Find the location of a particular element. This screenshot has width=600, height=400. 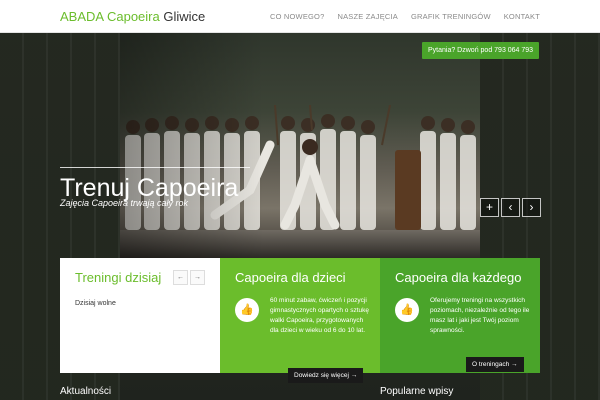

logo-primary: ABADA Capoeira is located at coordinates (110, 16).